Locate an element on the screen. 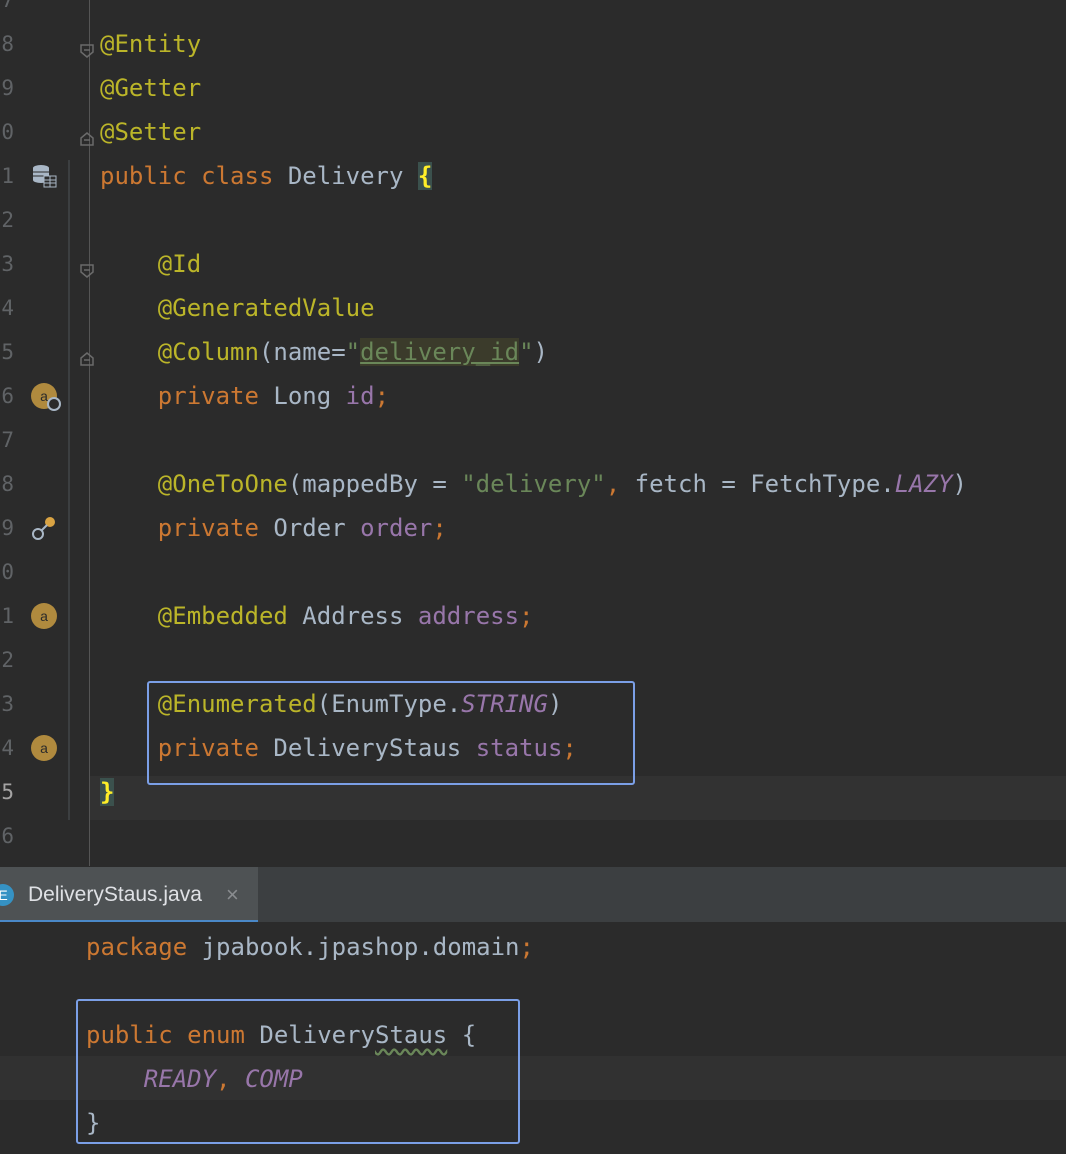 The width and height of the screenshot is (1066, 1154). code-token: @Getter is located at coordinates (151, 88).